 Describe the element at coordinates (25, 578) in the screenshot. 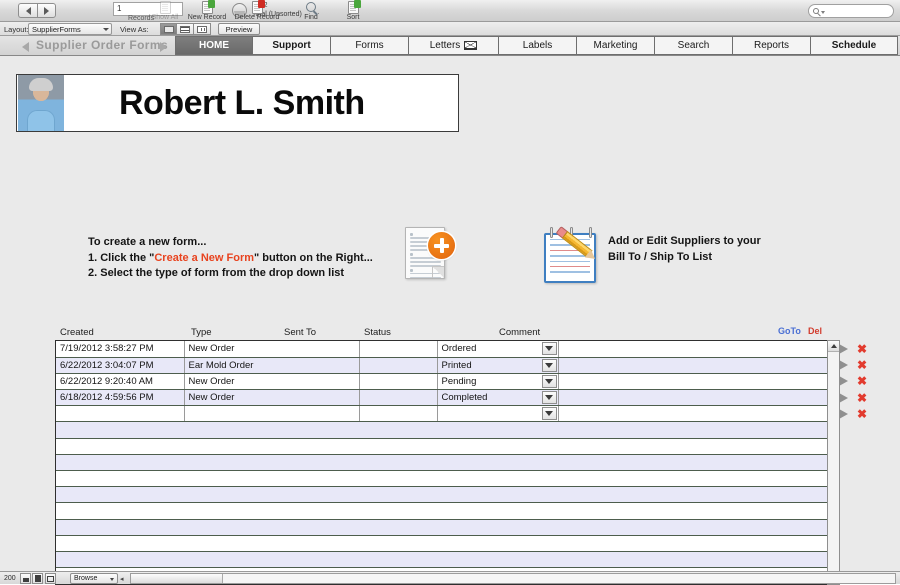

I see `zoom-out-button` at that location.